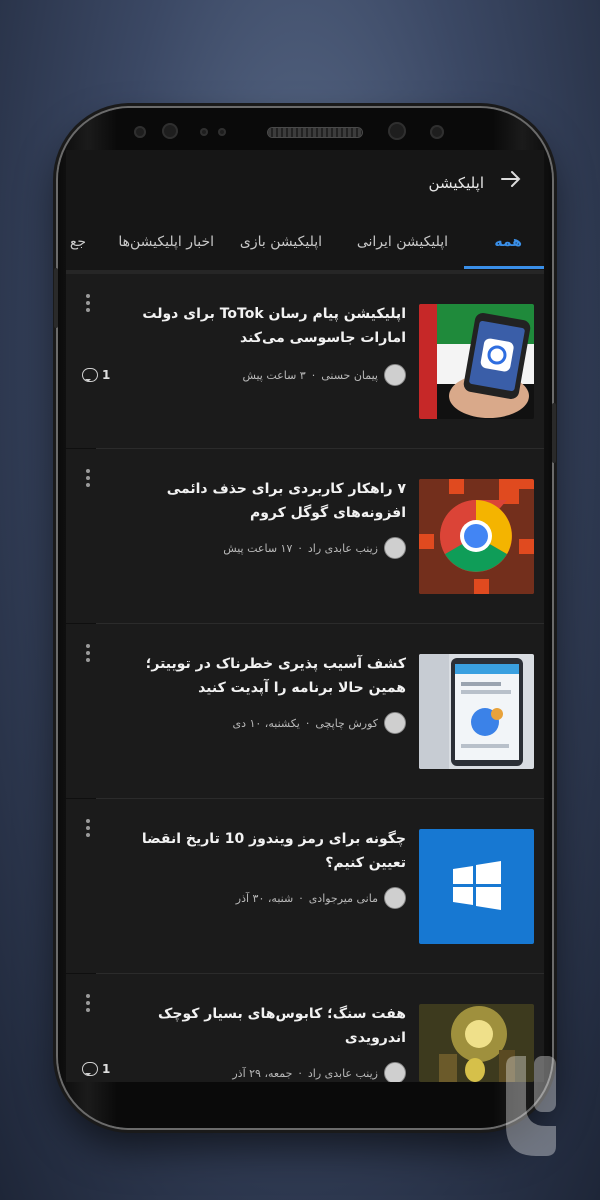 The width and height of the screenshot is (600, 1200). I want to click on store-watermark-icon, so click(531, 1106).